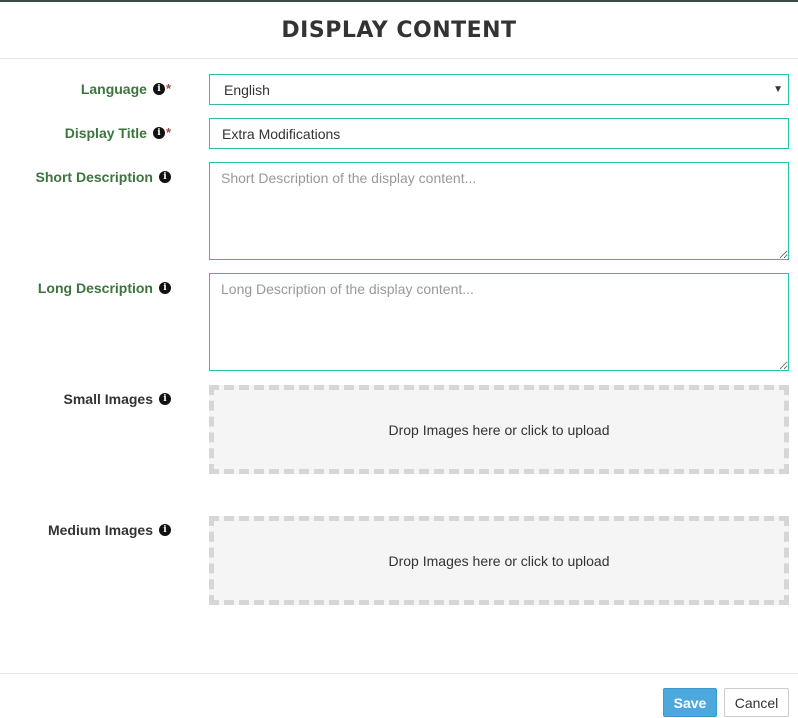  Describe the element at coordinates (108, 399) in the screenshot. I see `small-images-label-text: Small Images` at that location.